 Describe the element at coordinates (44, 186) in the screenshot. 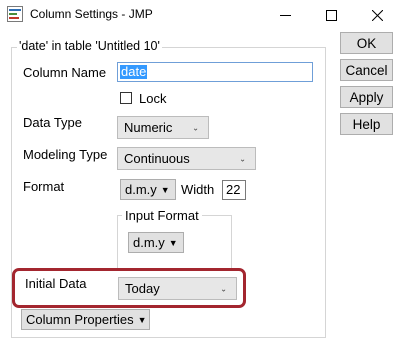

I see `format-label: Format` at that location.